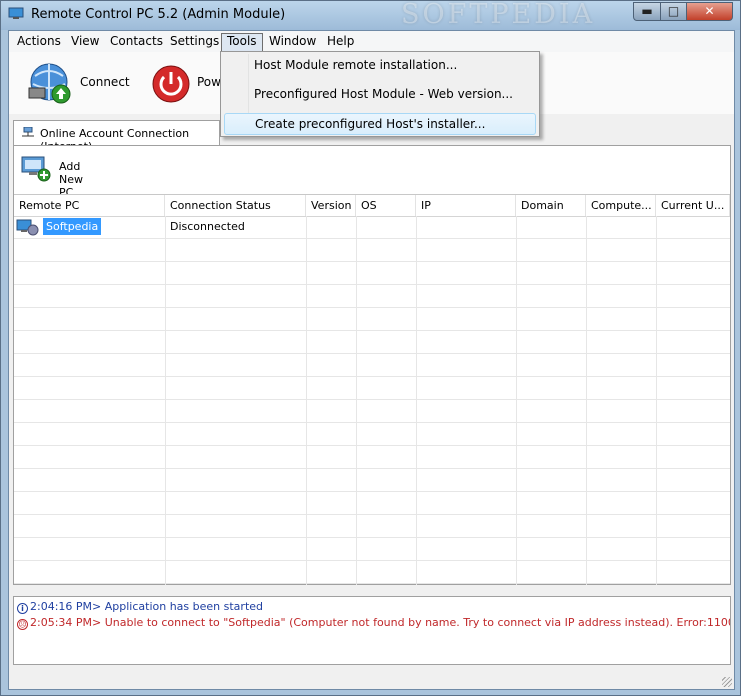 The height and width of the screenshot is (696, 741). What do you see at coordinates (16, 13) in the screenshot?
I see `app-monitor-icon` at bounding box center [16, 13].